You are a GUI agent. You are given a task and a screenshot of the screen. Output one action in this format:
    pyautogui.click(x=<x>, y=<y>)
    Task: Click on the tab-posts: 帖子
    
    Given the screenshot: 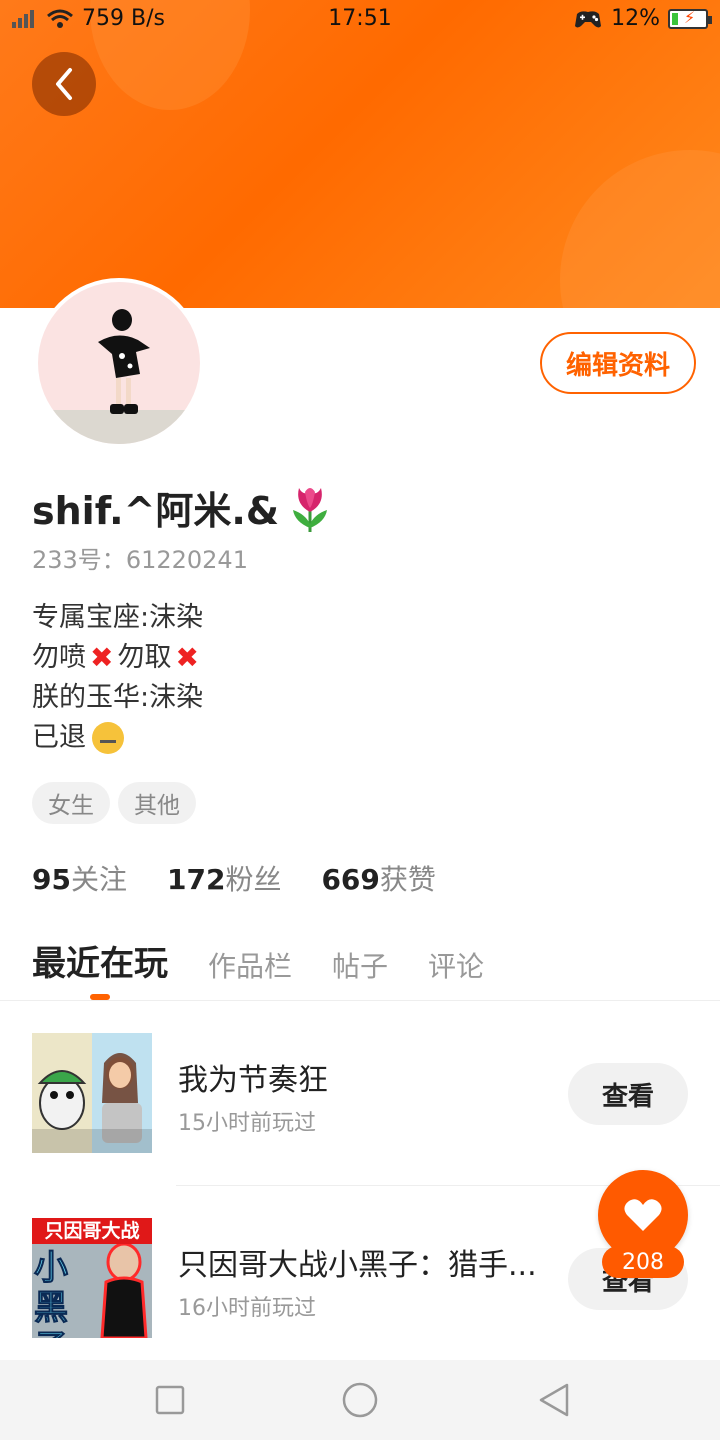 What is the action you would take?
    pyautogui.click(x=360, y=965)
    